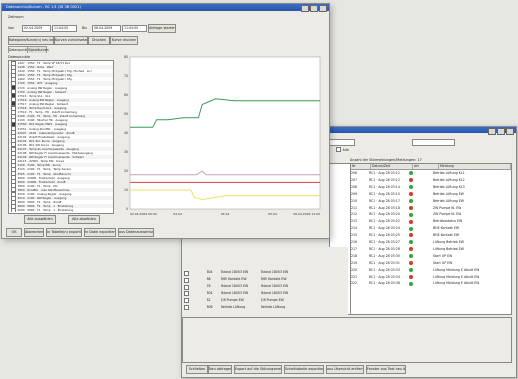  I want to click on y-tick-label: 10, so click(126, 190).